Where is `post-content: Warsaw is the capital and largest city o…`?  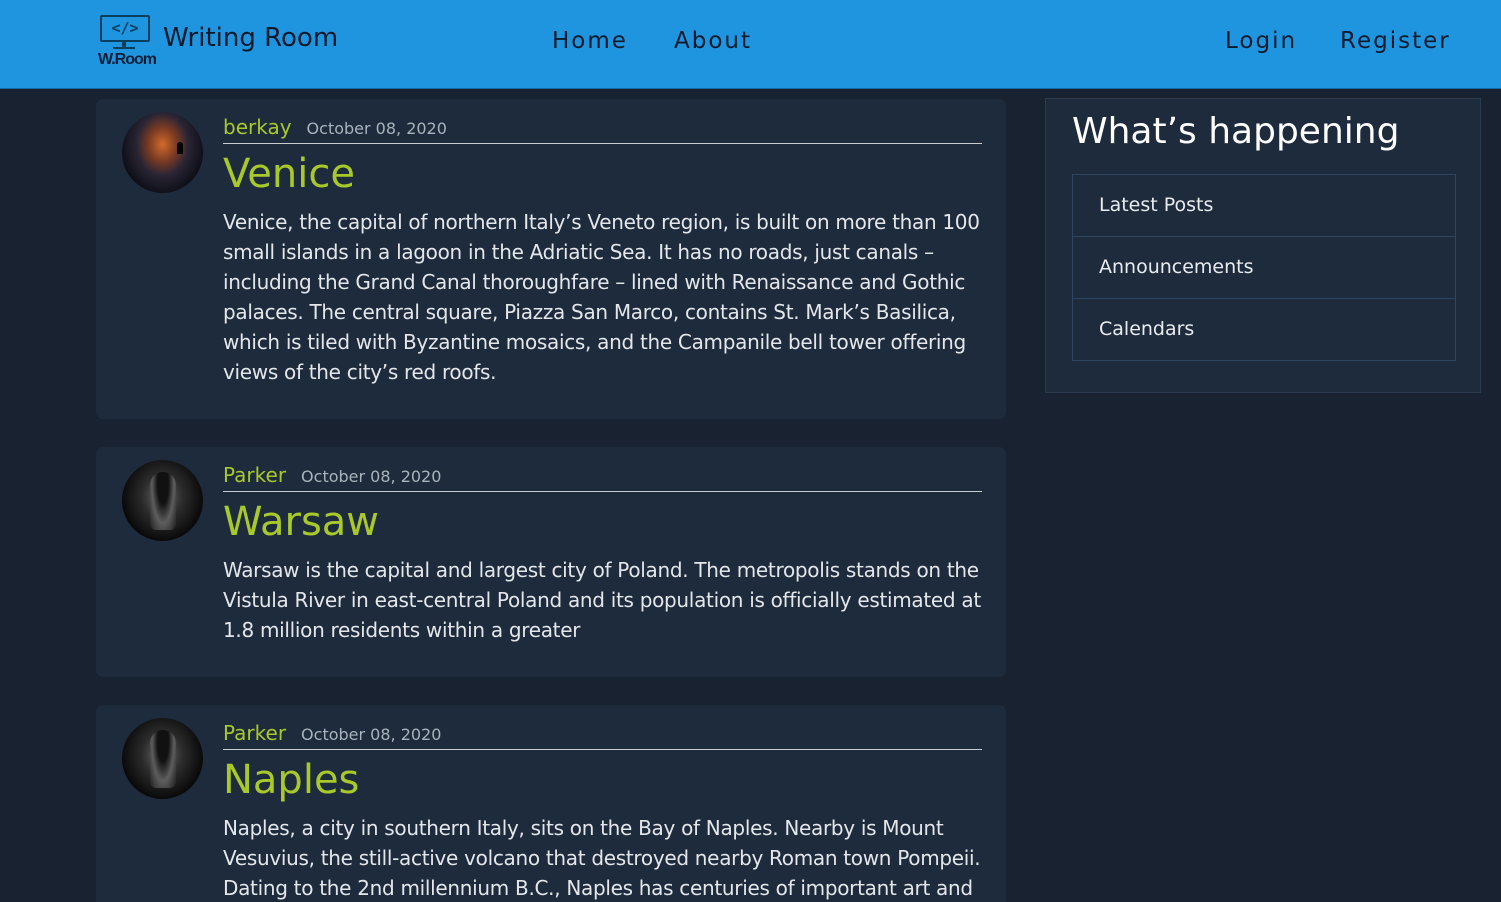 post-content: Warsaw is the capital and largest city o… is located at coordinates (602, 600).